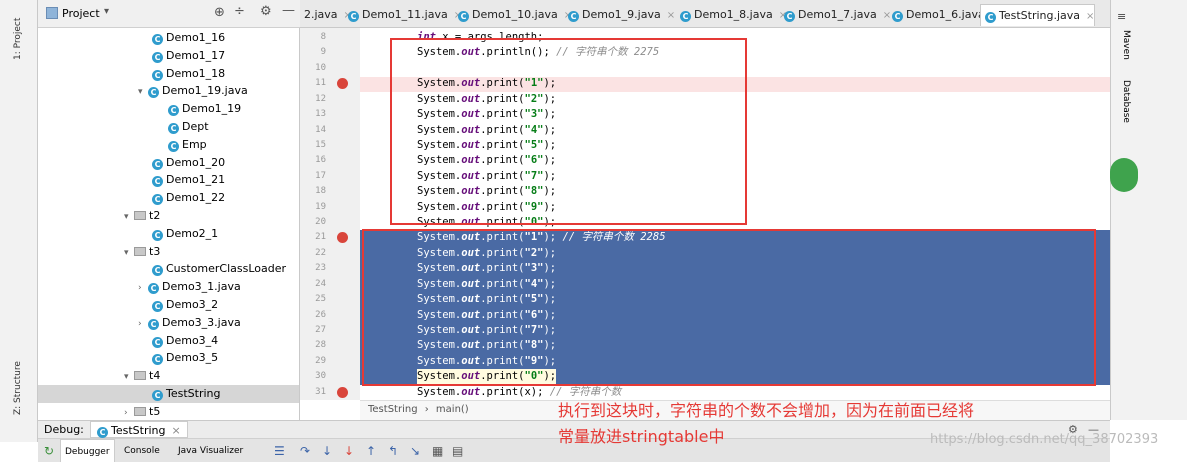 The image size is (1187, 462). Describe the element at coordinates (393, 450) in the screenshot. I see `drop-frame-icon: ↰` at that location.